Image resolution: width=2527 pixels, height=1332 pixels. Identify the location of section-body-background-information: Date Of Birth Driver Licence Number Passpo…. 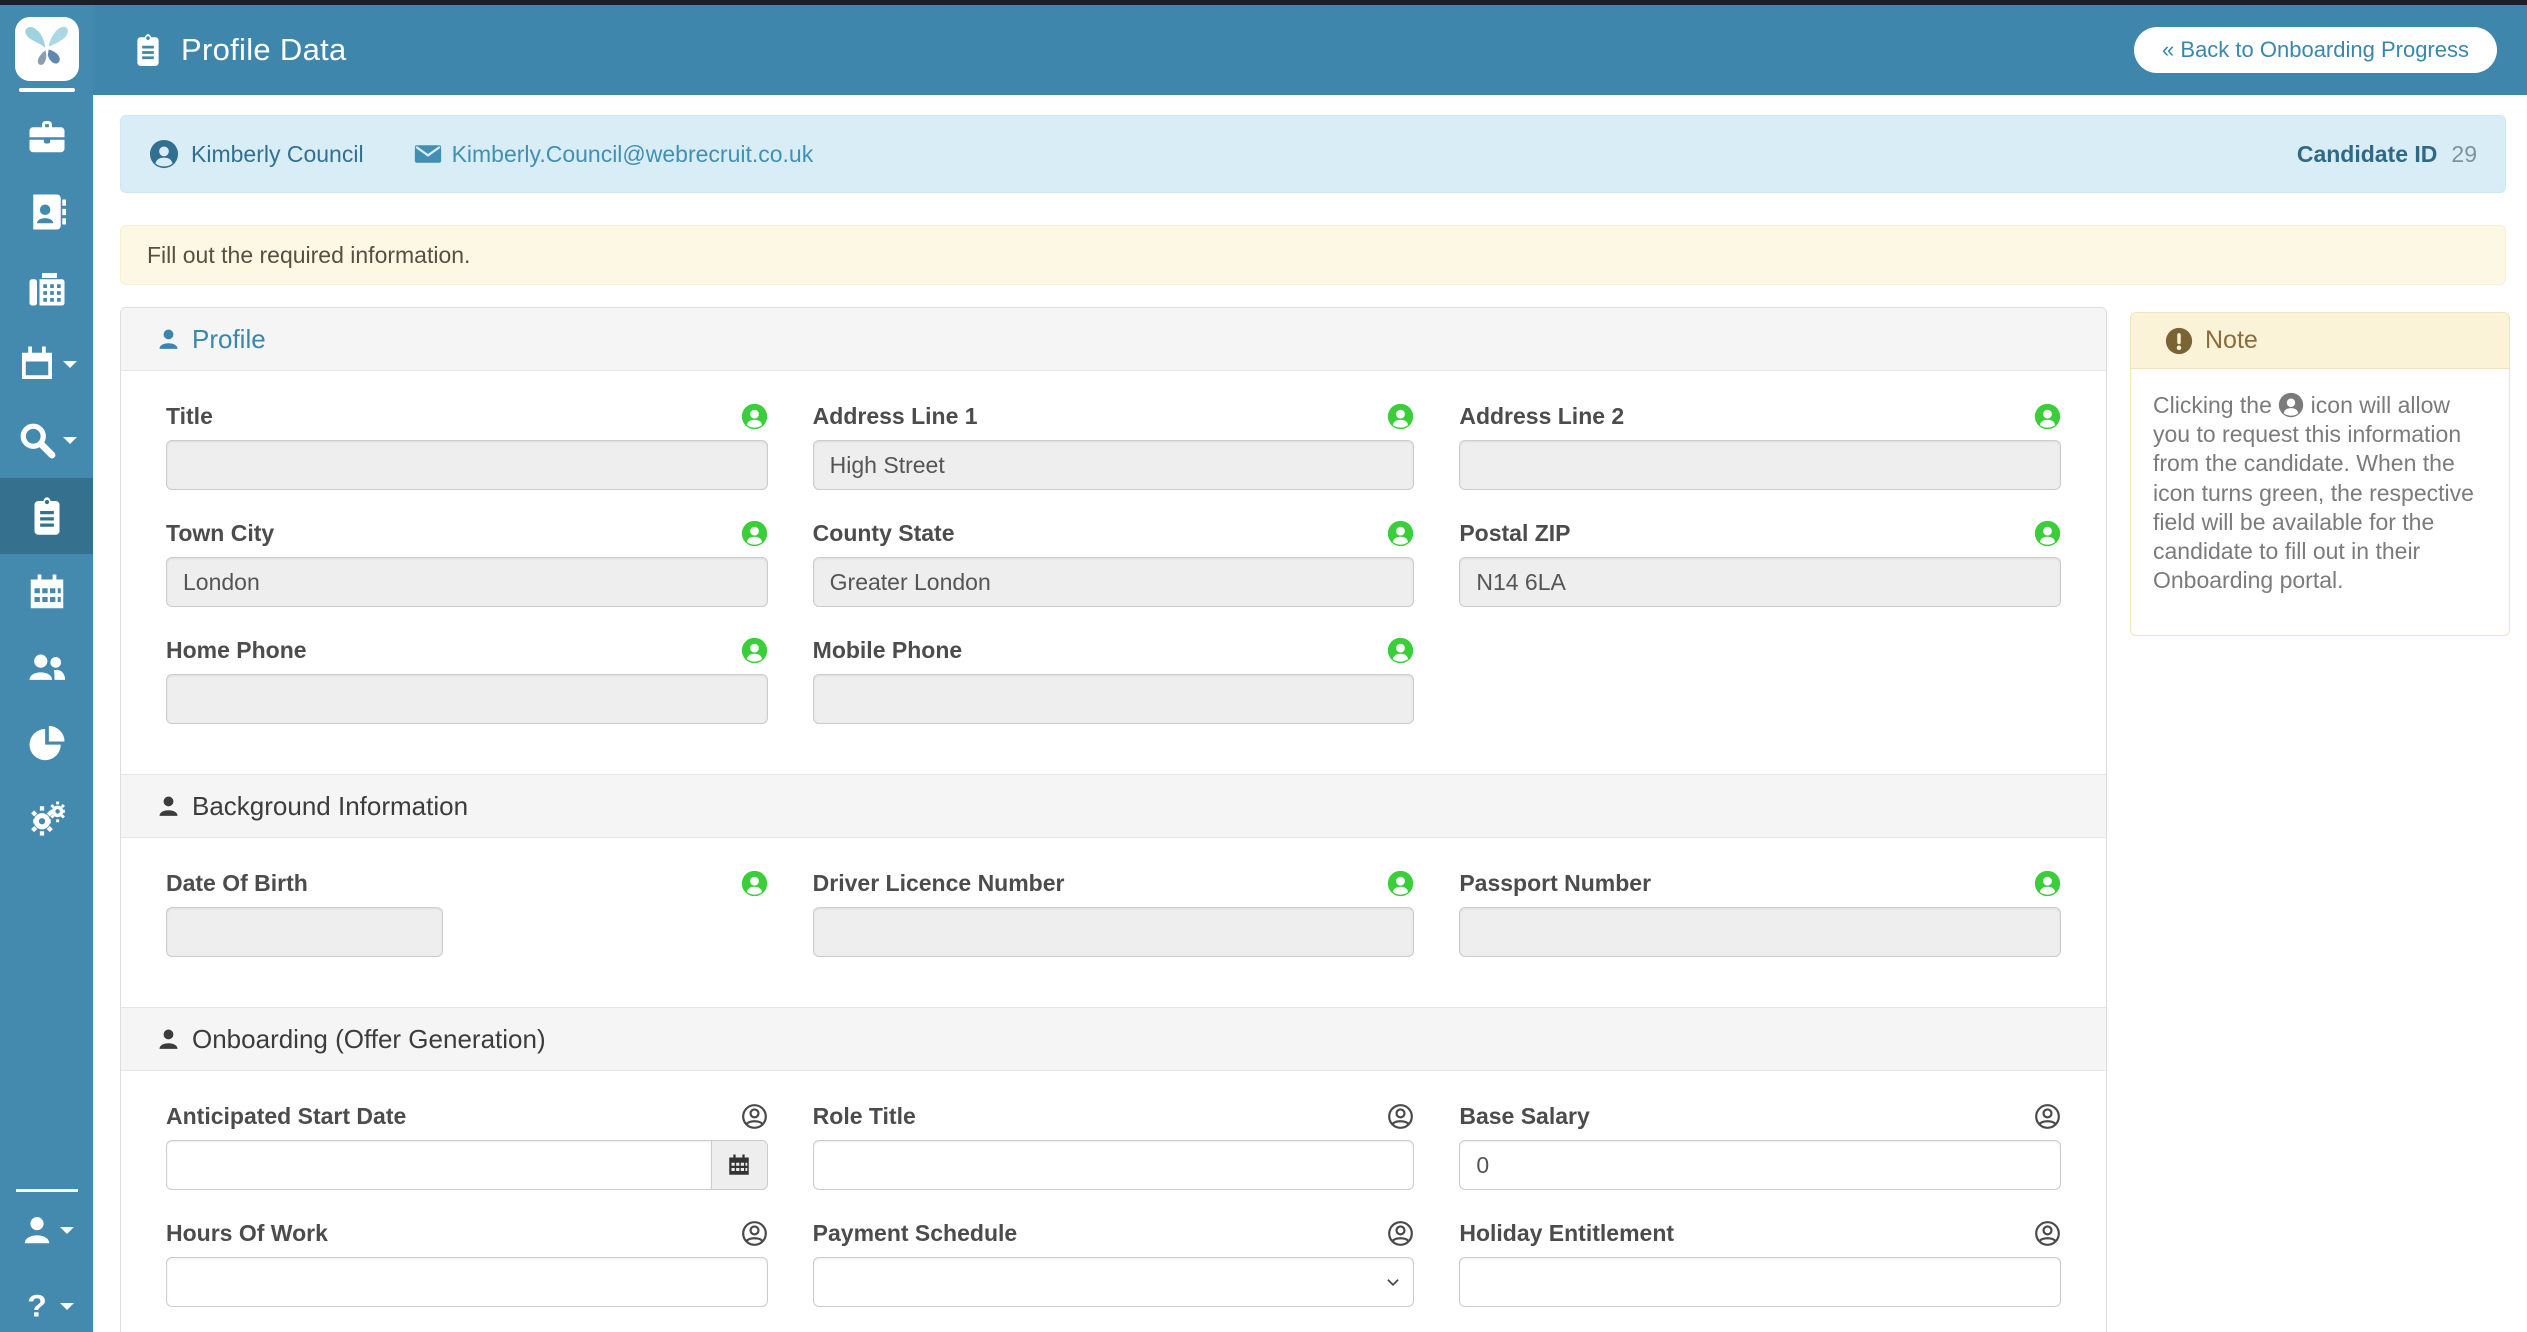
(1113, 922).